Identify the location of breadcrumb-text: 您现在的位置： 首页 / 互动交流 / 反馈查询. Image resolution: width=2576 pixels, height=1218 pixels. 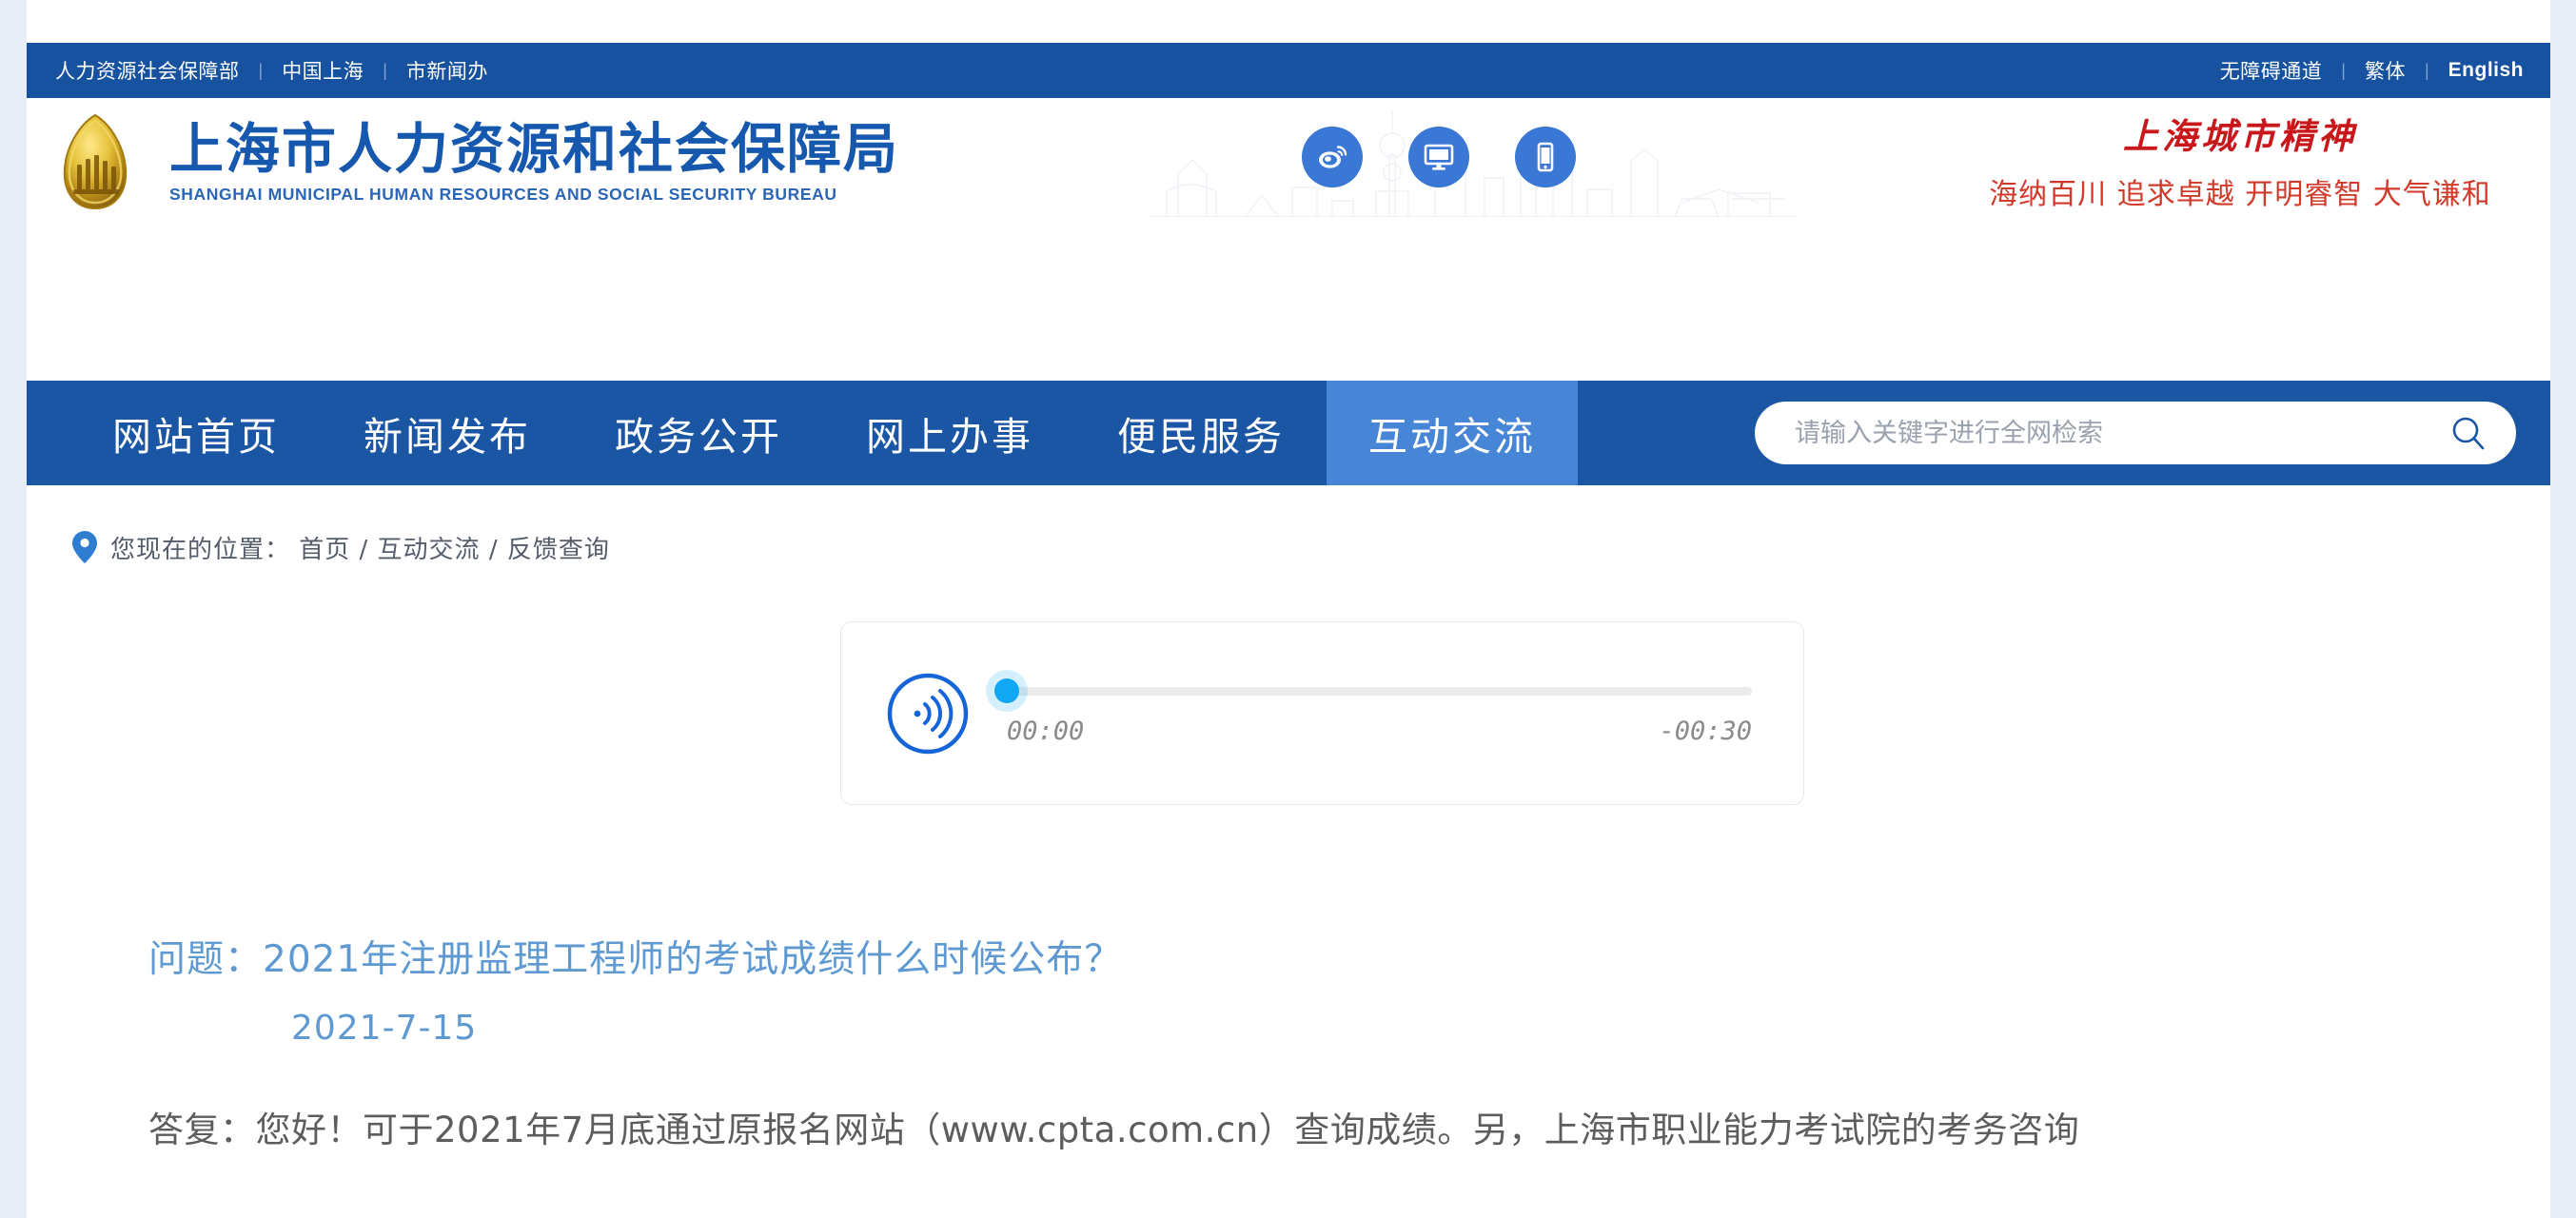
(360, 549).